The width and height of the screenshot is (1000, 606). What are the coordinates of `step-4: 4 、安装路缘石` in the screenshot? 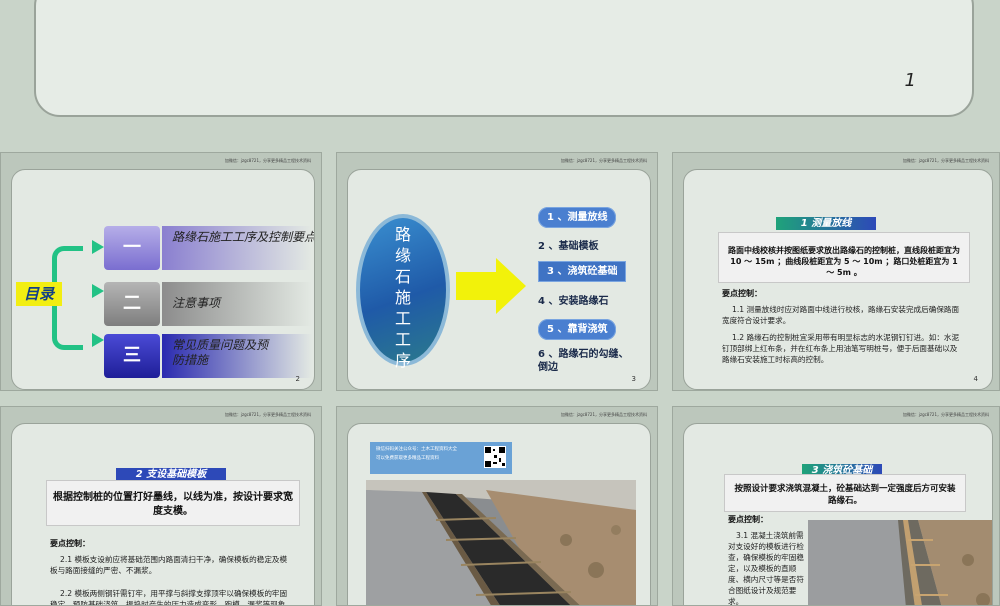 It's located at (573, 299).